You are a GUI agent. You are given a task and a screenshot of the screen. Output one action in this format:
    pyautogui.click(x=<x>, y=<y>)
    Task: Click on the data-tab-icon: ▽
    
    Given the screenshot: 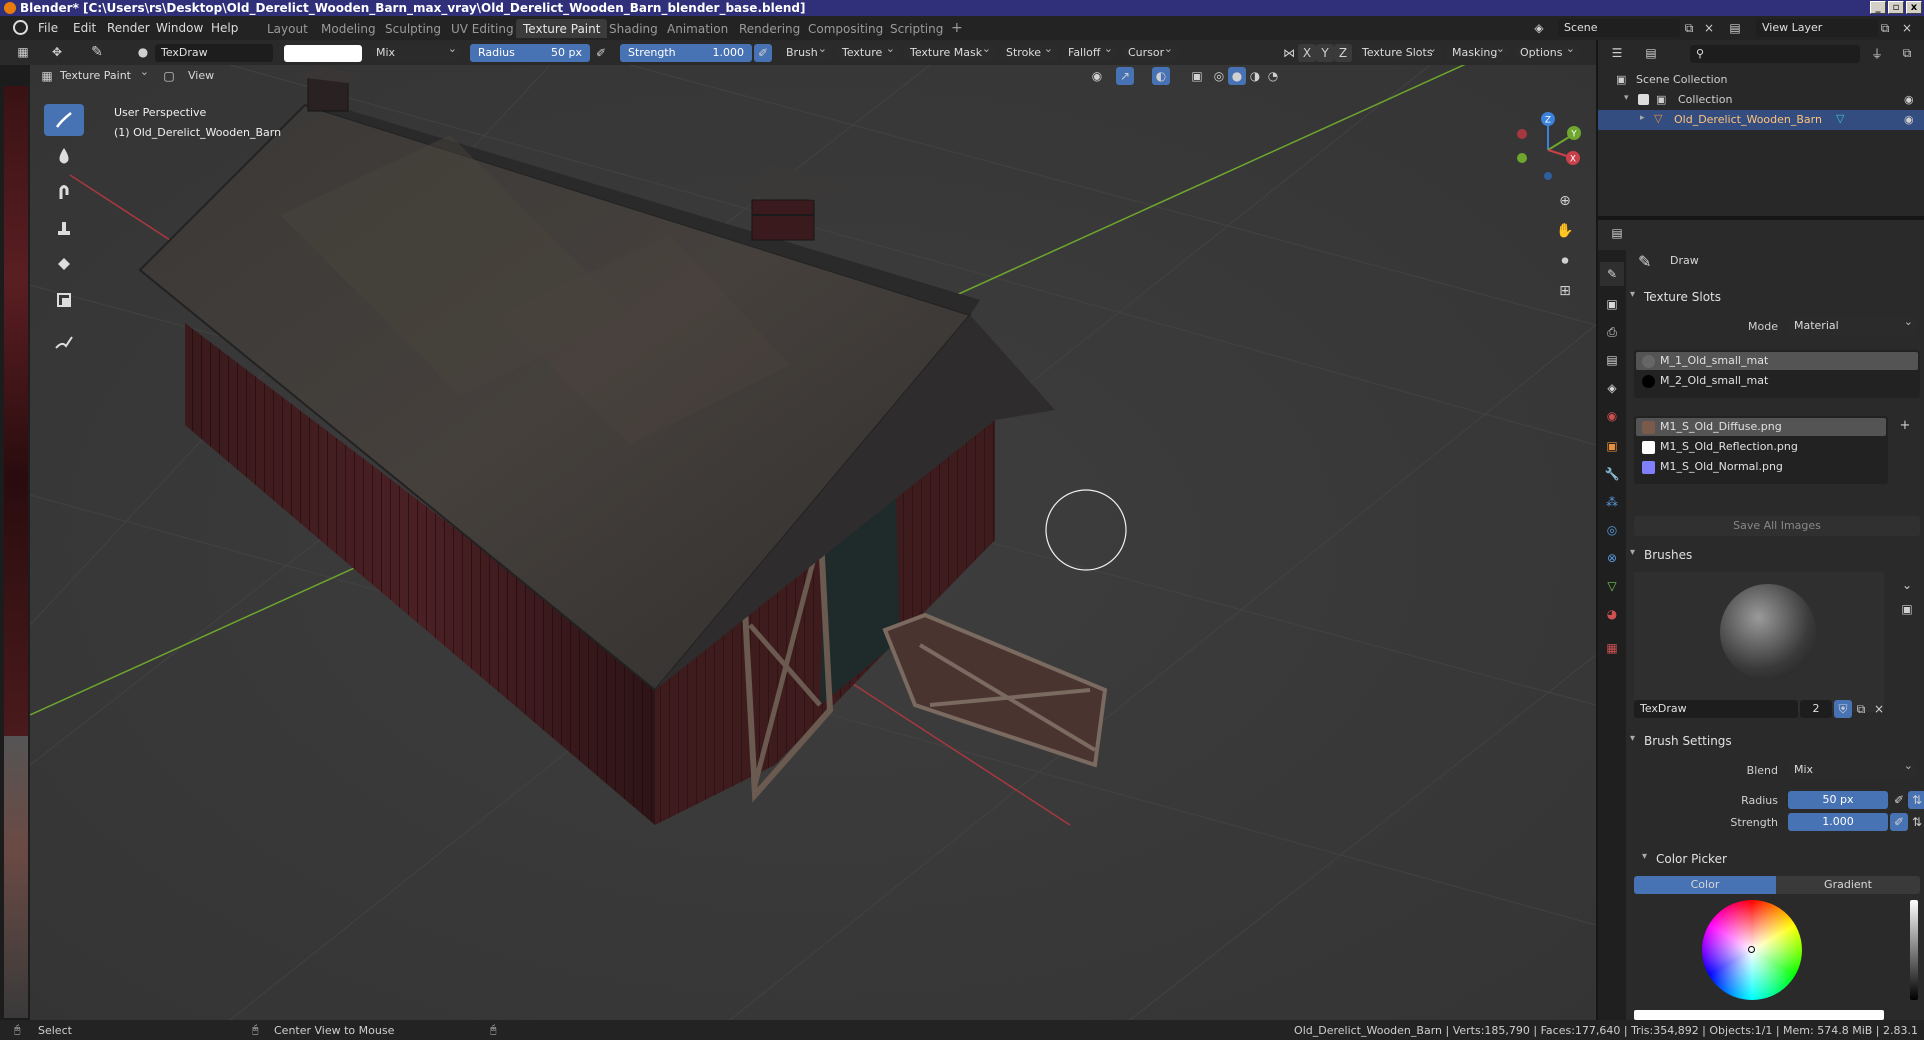 What is the action you would take?
    pyautogui.click(x=1612, y=586)
    